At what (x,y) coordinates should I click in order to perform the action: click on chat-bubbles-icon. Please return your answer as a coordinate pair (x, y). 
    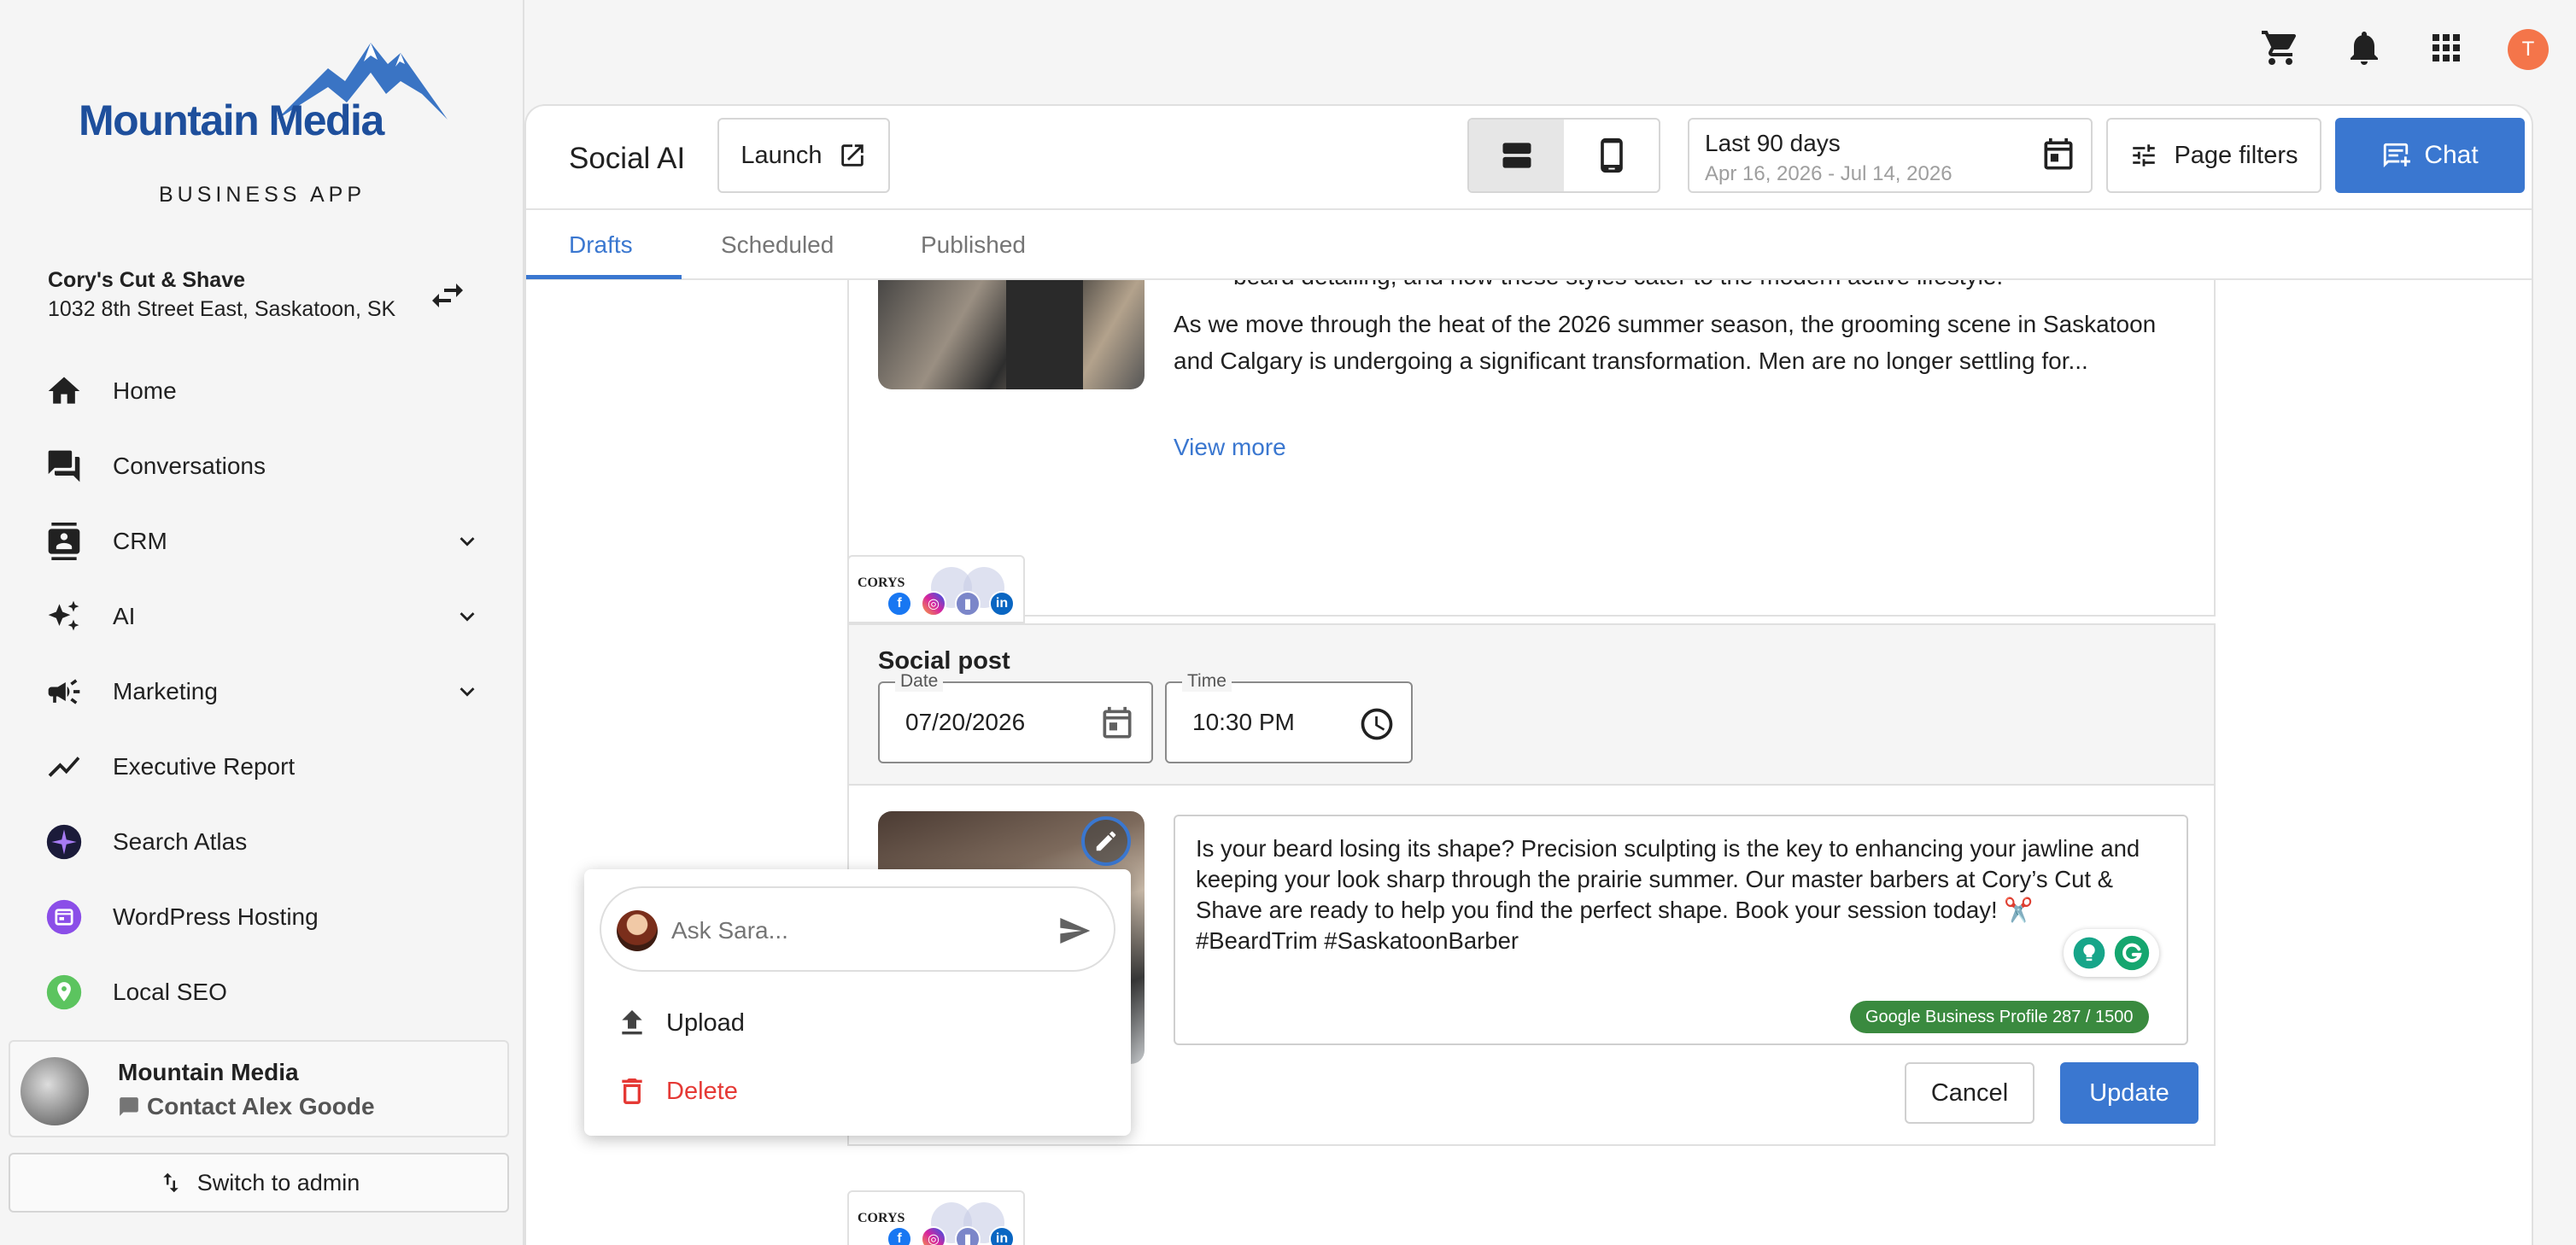
    Looking at the image, I should click on (64, 467).